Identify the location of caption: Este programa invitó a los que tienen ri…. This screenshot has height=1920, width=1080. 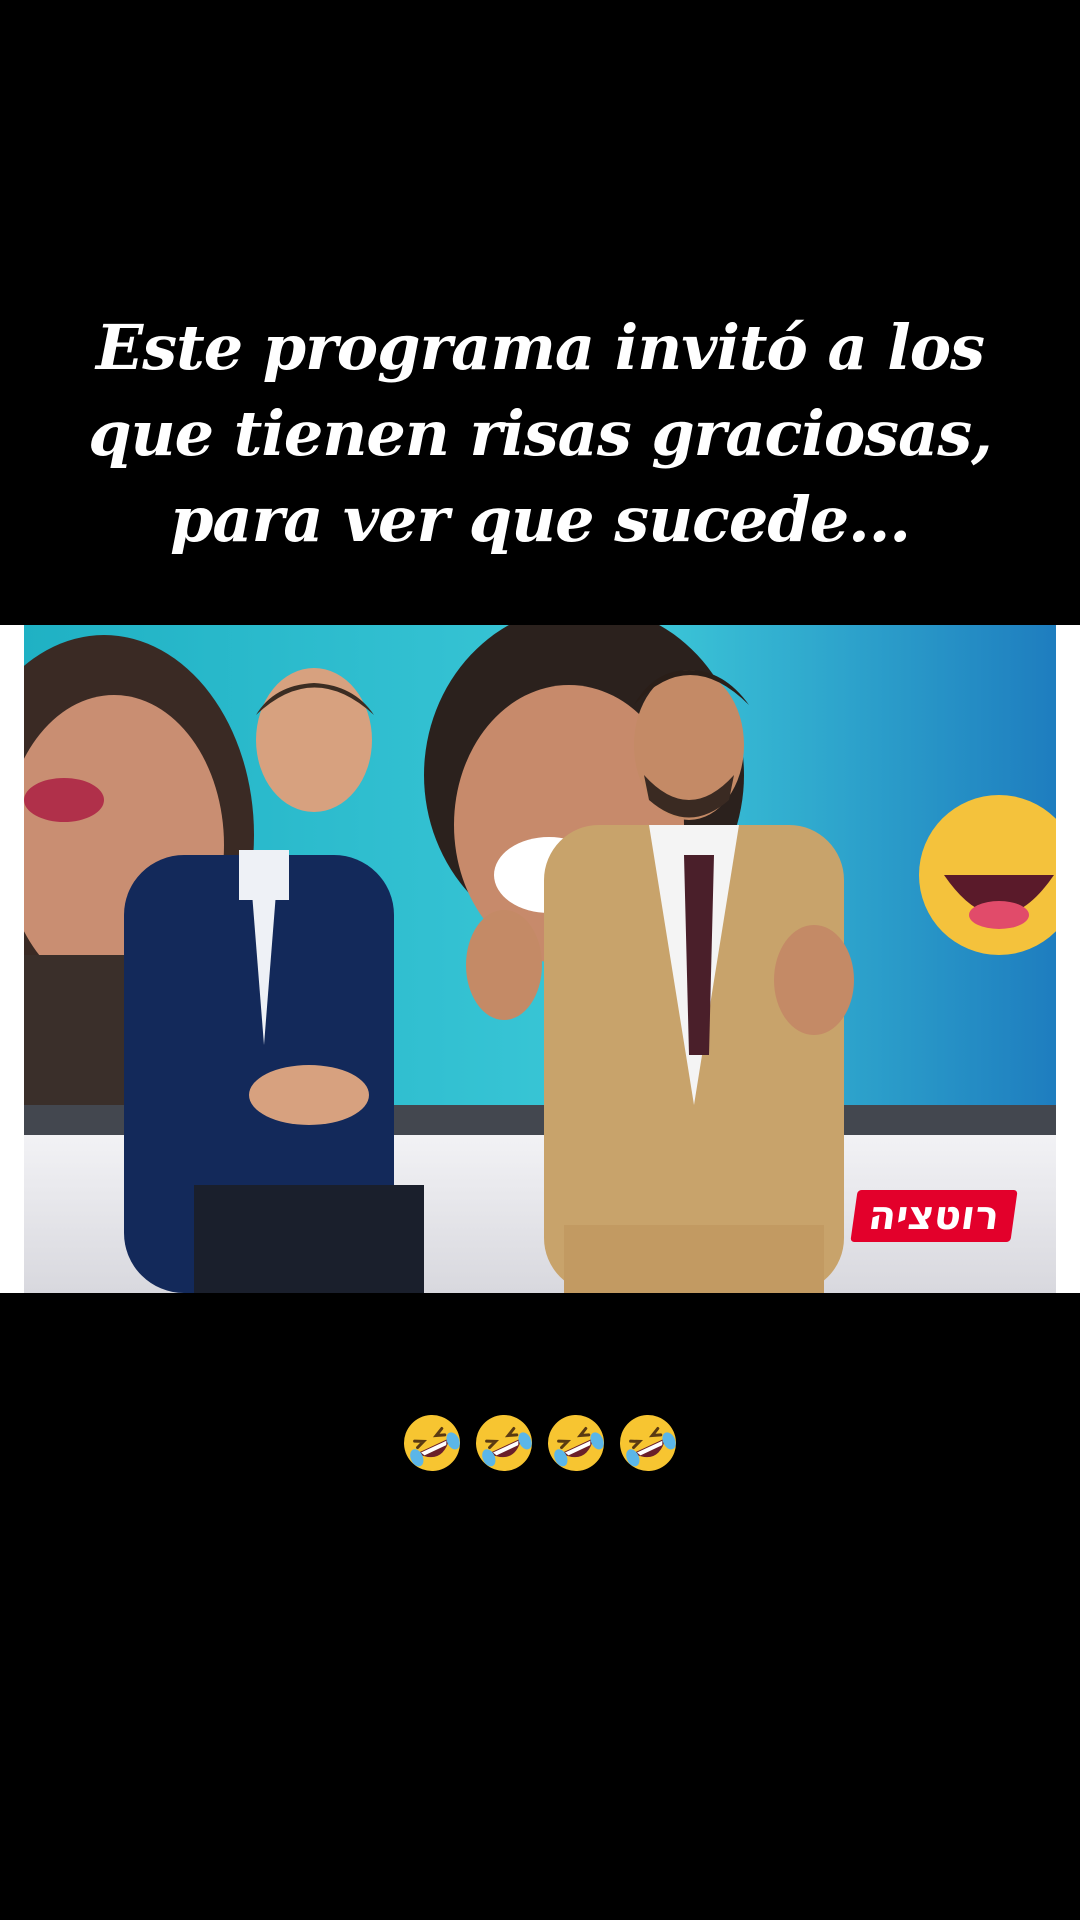
(540, 434).